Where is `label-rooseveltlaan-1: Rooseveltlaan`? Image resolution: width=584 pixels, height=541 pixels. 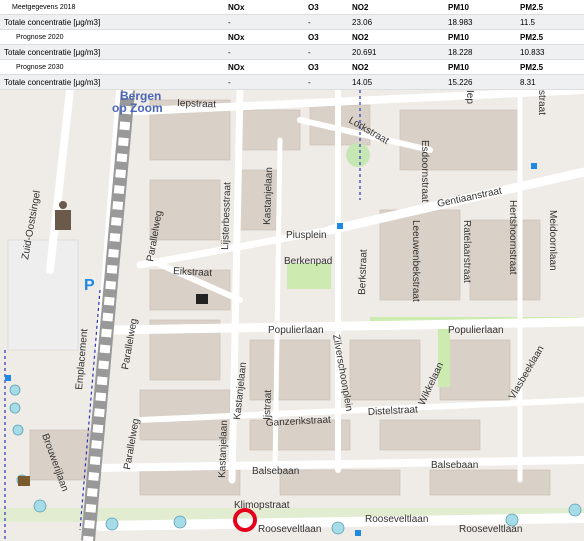
label-rooseveltlaan-1: Rooseveltlaan is located at coordinates (289, 529).